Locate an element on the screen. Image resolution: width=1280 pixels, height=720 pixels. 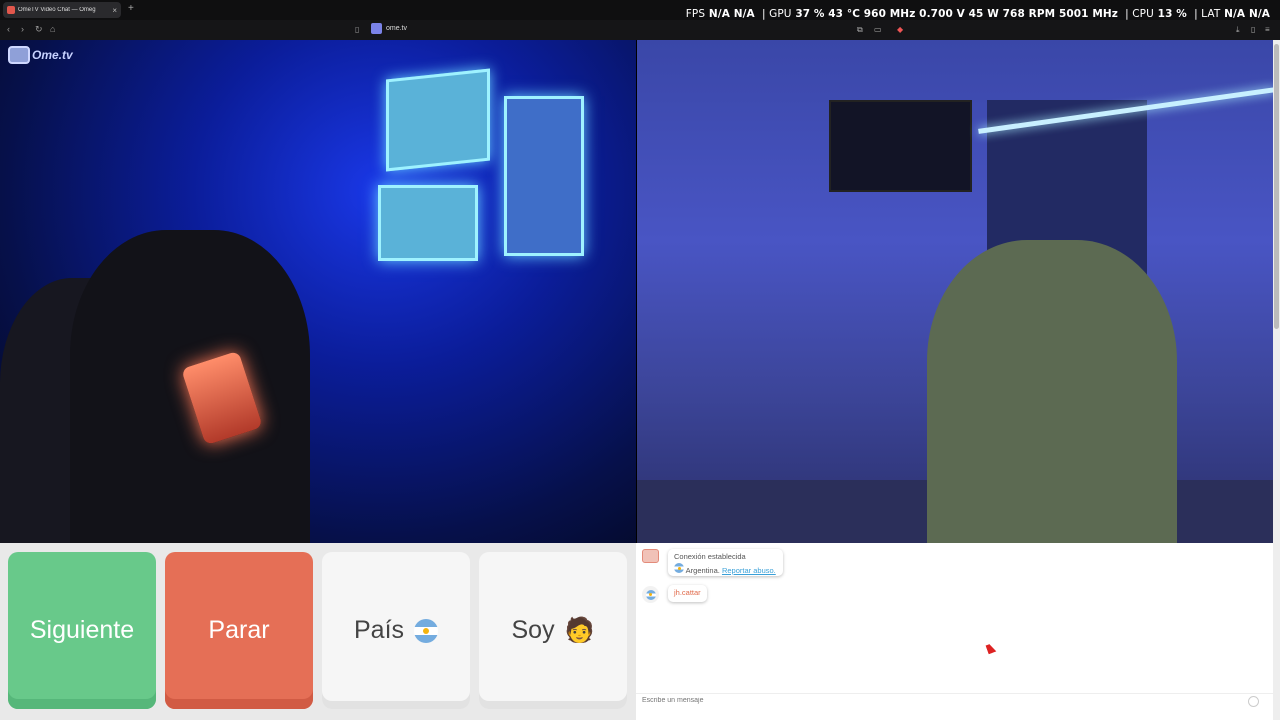
next-button: Siguiente is located at coordinates (82, 630).